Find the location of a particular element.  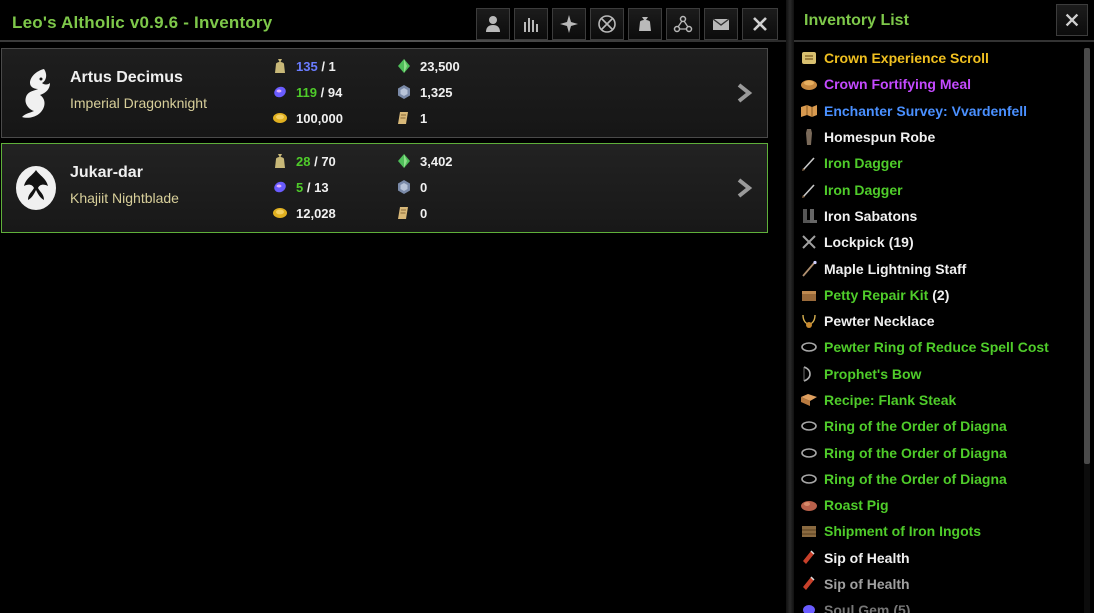

voucher-scroll-icon is located at coordinates (403, 118).